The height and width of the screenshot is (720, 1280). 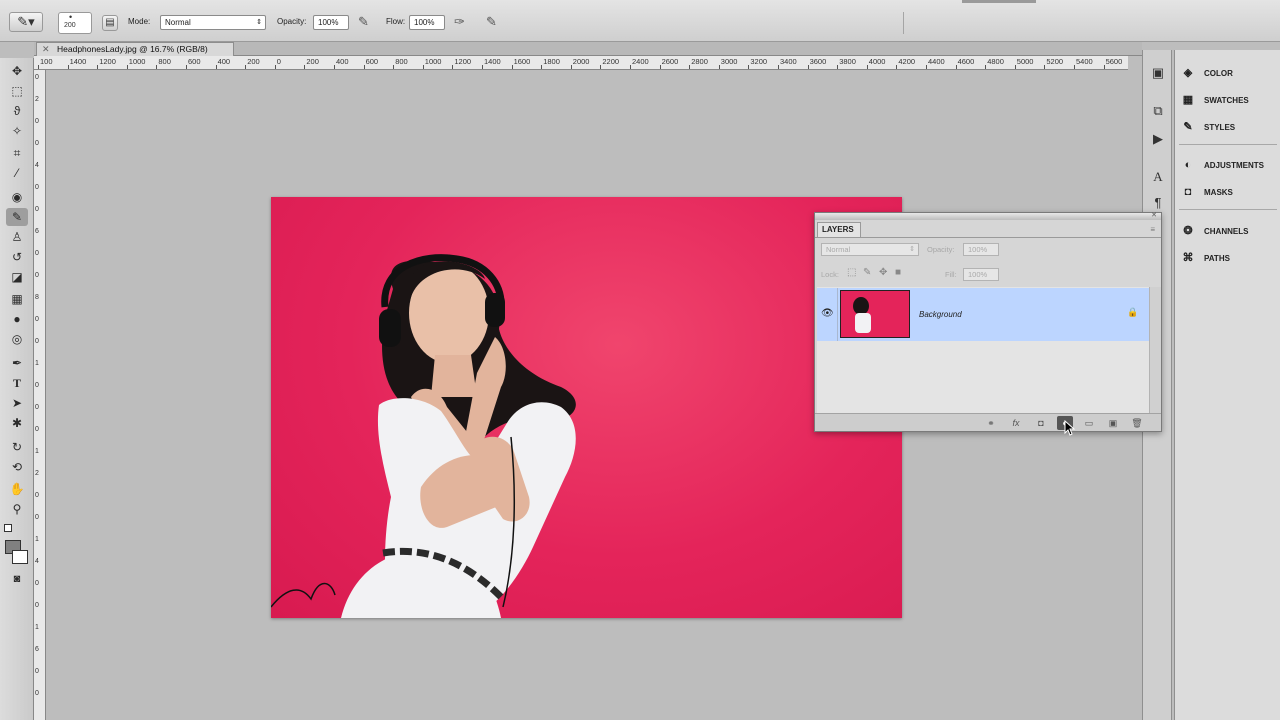 What do you see at coordinates (981, 274) in the screenshot?
I see `fill-input: 100%` at bounding box center [981, 274].